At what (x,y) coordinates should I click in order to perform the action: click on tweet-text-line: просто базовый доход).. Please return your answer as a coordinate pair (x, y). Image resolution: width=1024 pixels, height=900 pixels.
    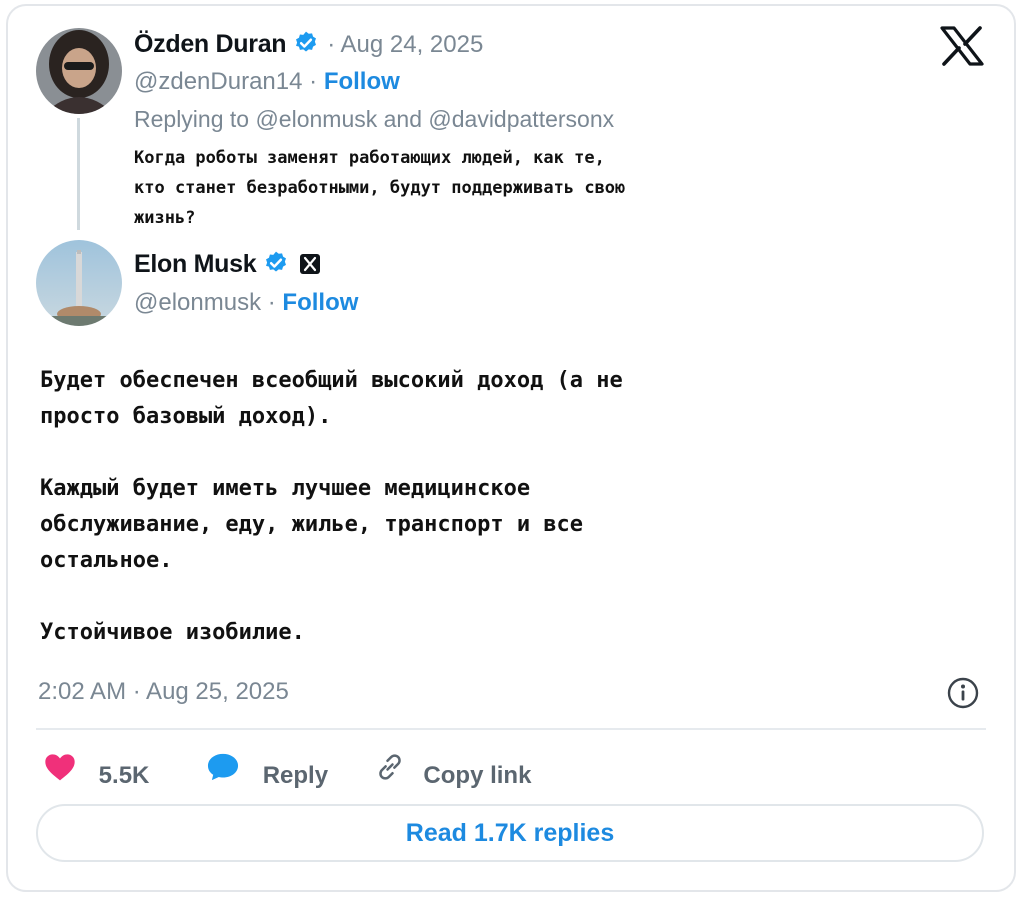
    Looking at the image, I should click on (186, 416).